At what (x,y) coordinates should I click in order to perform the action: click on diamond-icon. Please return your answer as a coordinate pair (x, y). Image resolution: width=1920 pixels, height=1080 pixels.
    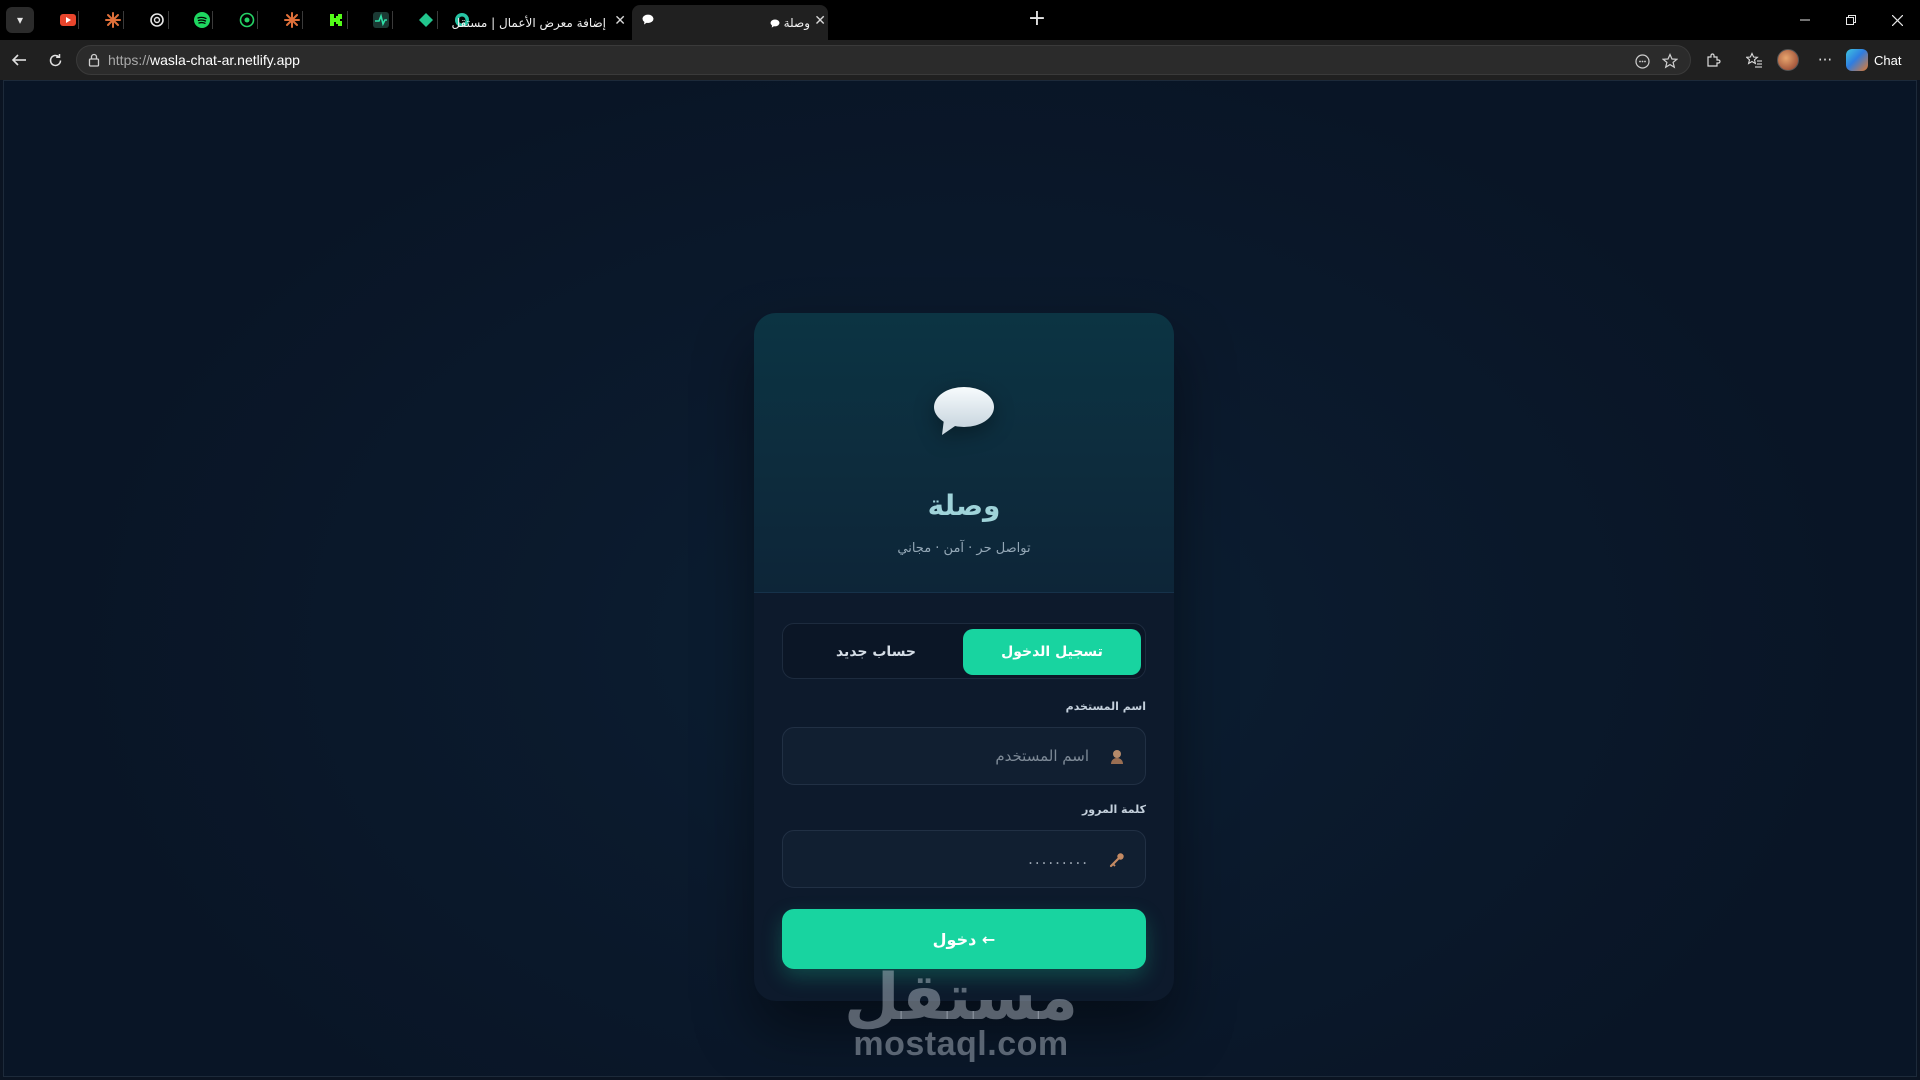
    Looking at the image, I should click on (426, 20).